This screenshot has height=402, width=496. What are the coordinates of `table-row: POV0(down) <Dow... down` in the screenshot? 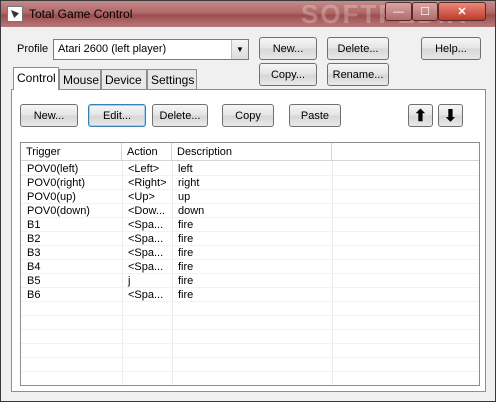 It's located at (250, 211).